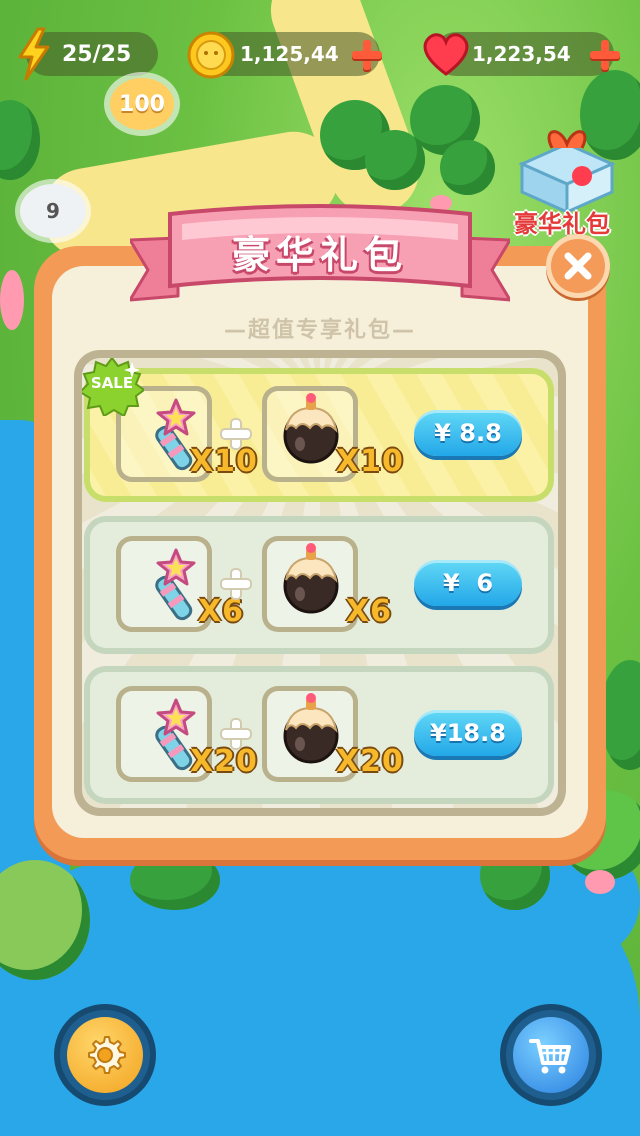 The image size is (640, 1136). Describe the element at coordinates (34, 54) in the screenshot. I see `lightning-icon` at that location.